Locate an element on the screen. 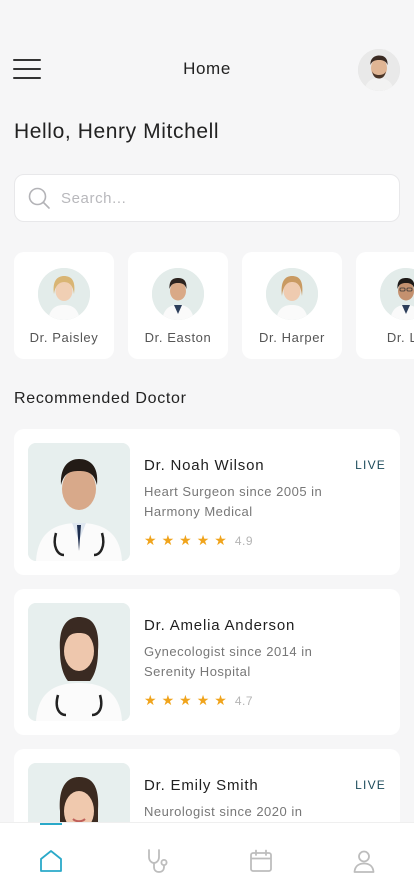 This screenshot has height=896, width=414. greeting-text: Hello, Henry Mitchell is located at coordinates (117, 131).